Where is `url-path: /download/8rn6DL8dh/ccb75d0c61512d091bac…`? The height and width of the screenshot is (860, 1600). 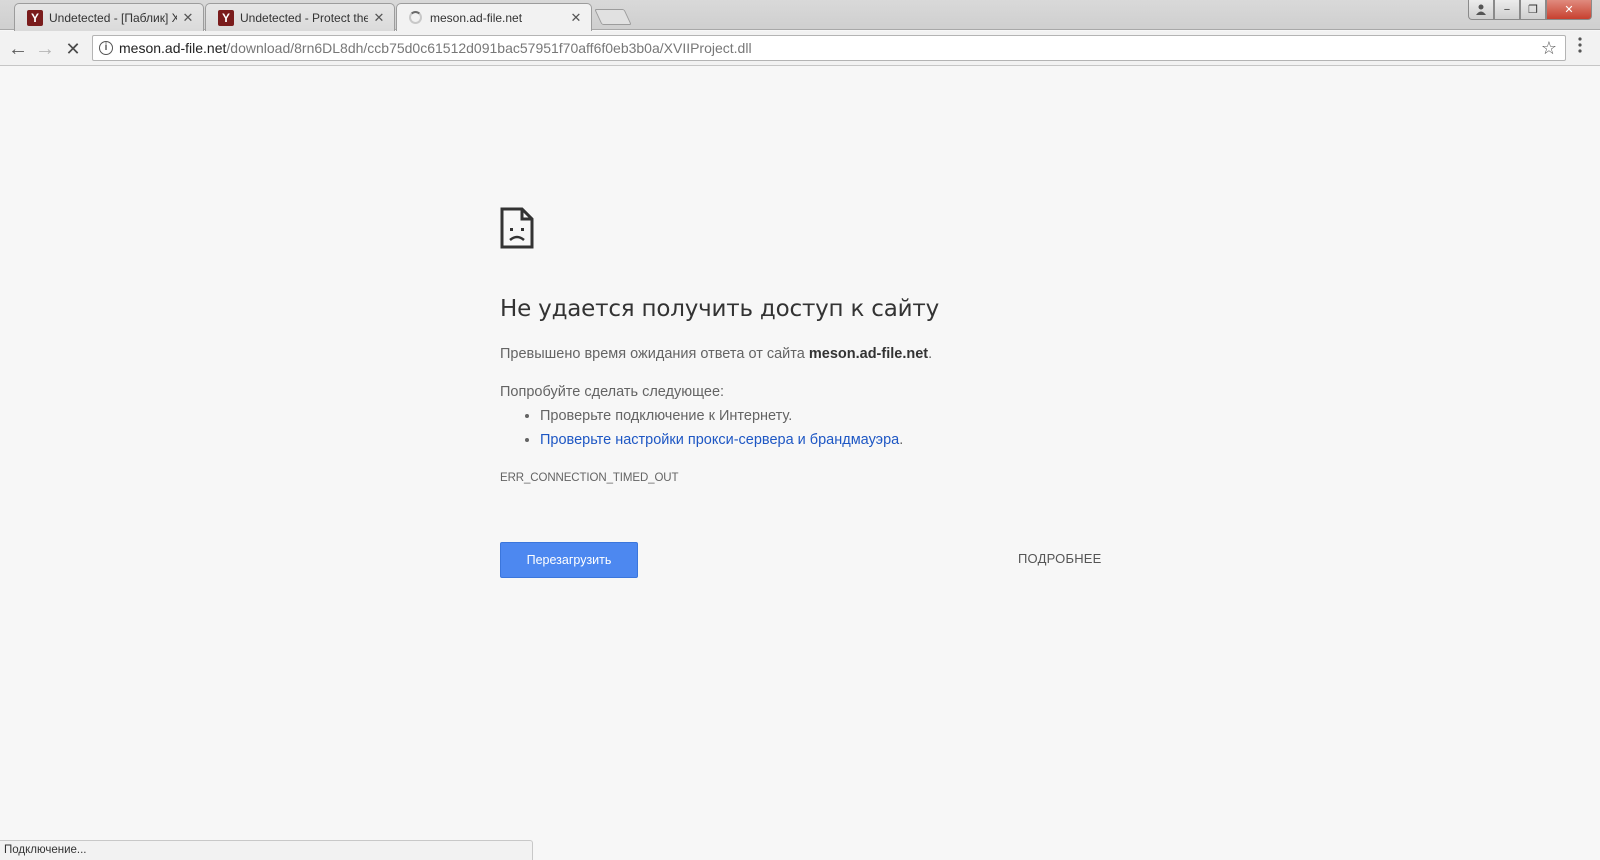
url-path: /download/8rn6DL8dh/ccb75d0c61512d091bac… is located at coordinates (489, 48).